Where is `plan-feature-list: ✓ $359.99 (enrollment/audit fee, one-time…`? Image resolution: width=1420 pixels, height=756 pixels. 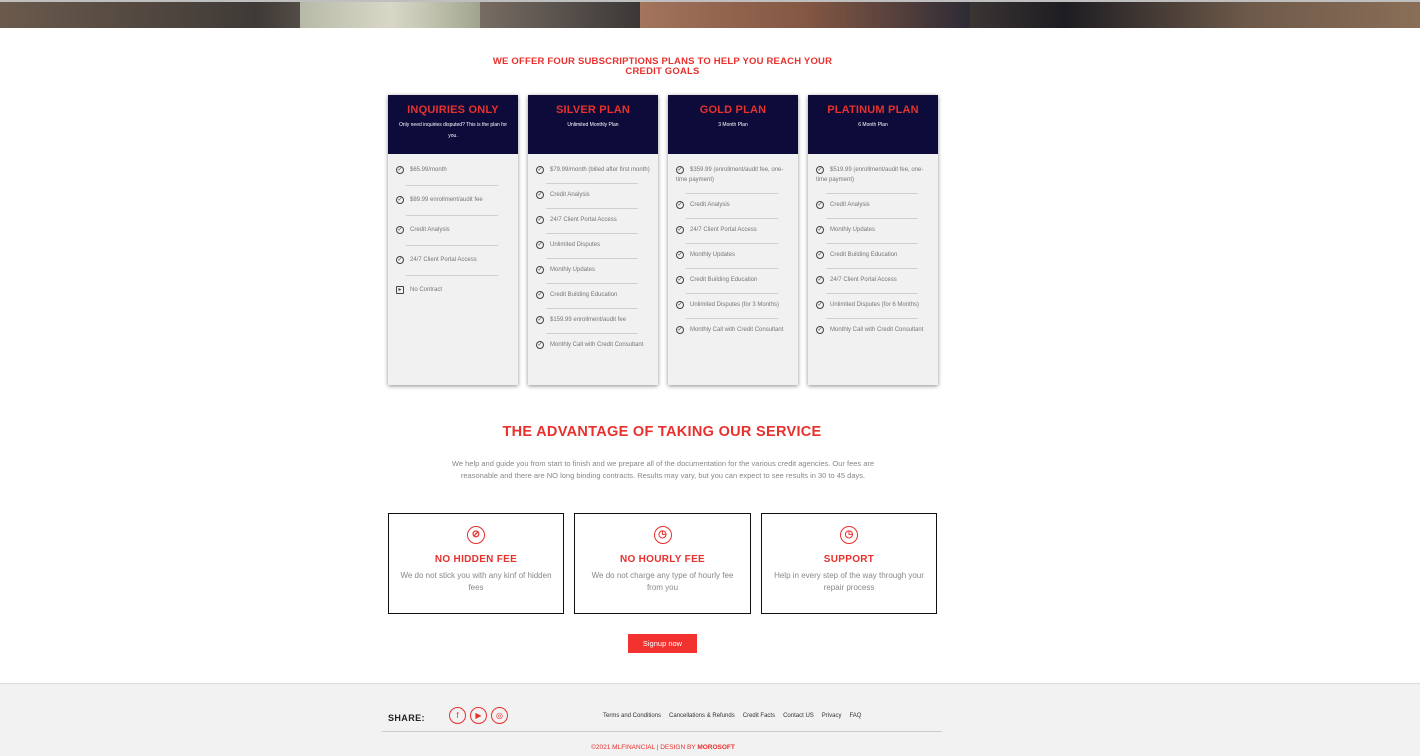
plan-feature-list: ✓ $359.99 (enrollment/audit fee, one-time… is located at coordinates (733, 249).